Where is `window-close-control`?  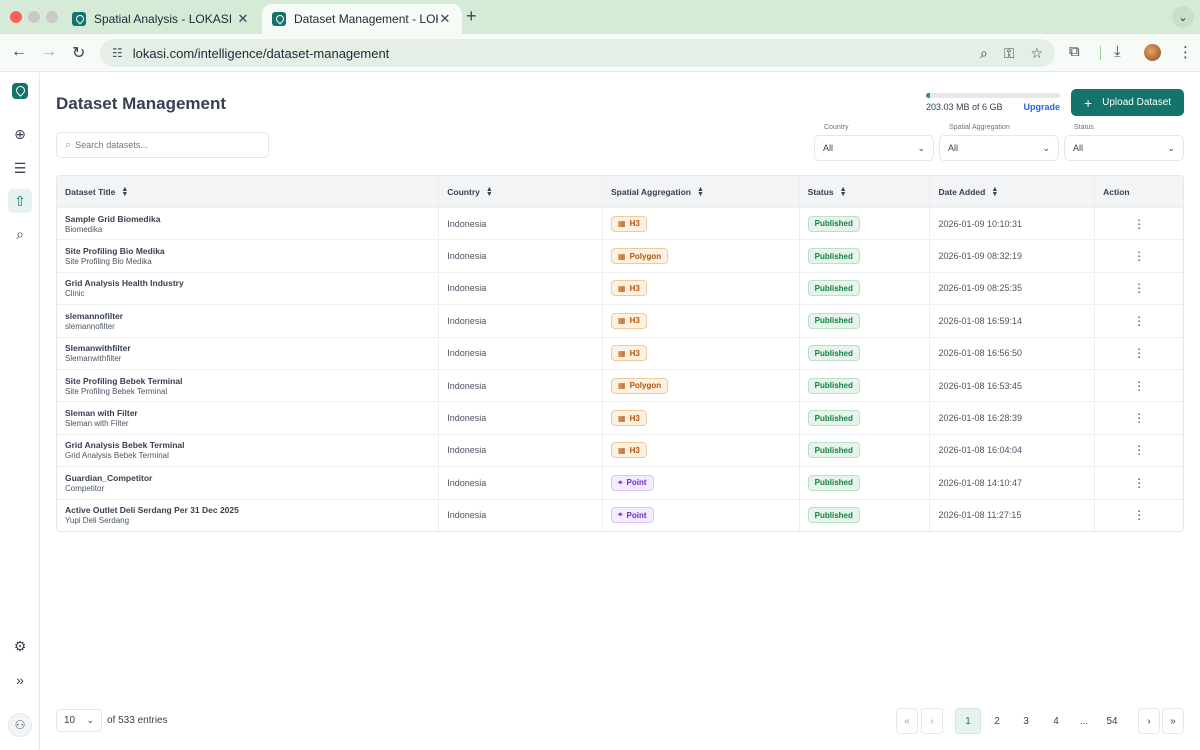
window-close-control is located at coordinates (16, 17).